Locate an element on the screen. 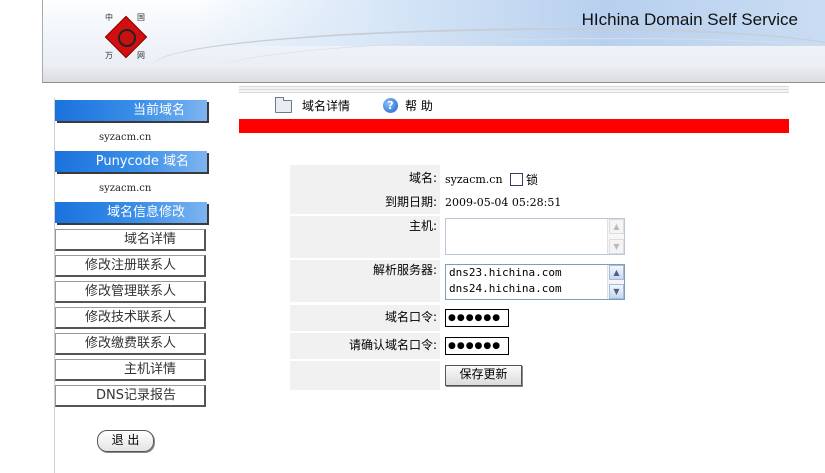 Image resolution: width=825 pixels, height=473 pixels. header-bottom-stripe is located at coordinates (434, 73).